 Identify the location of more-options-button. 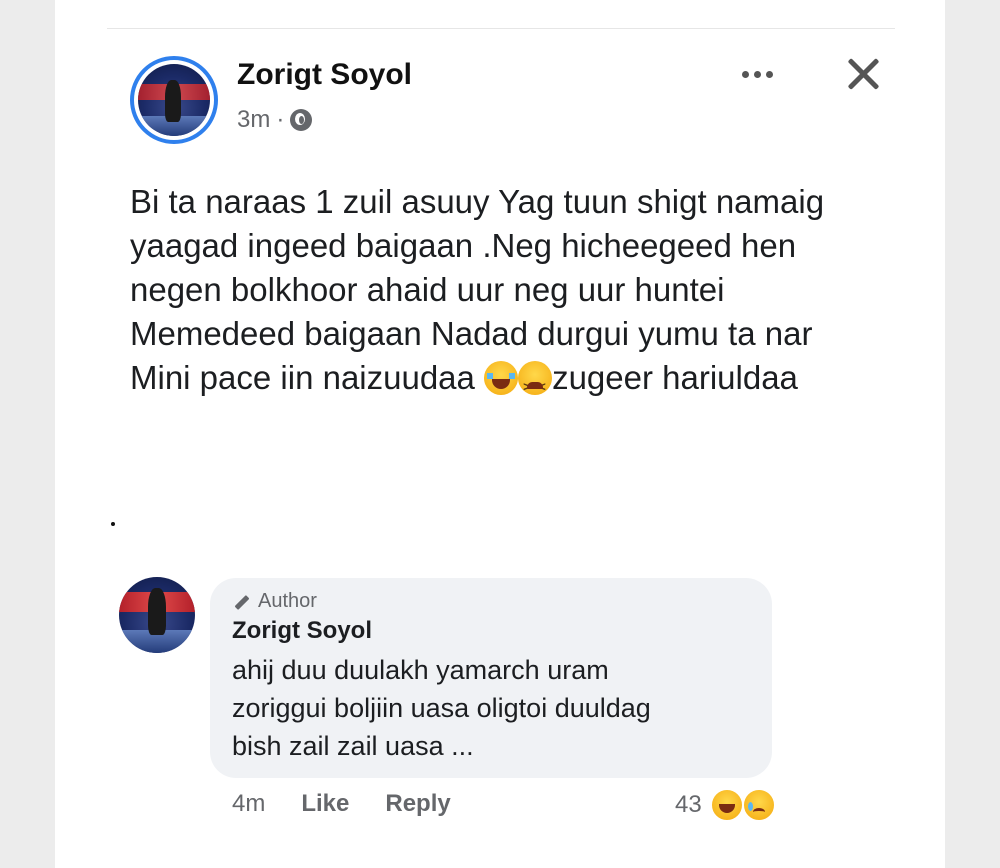
(757, 74).